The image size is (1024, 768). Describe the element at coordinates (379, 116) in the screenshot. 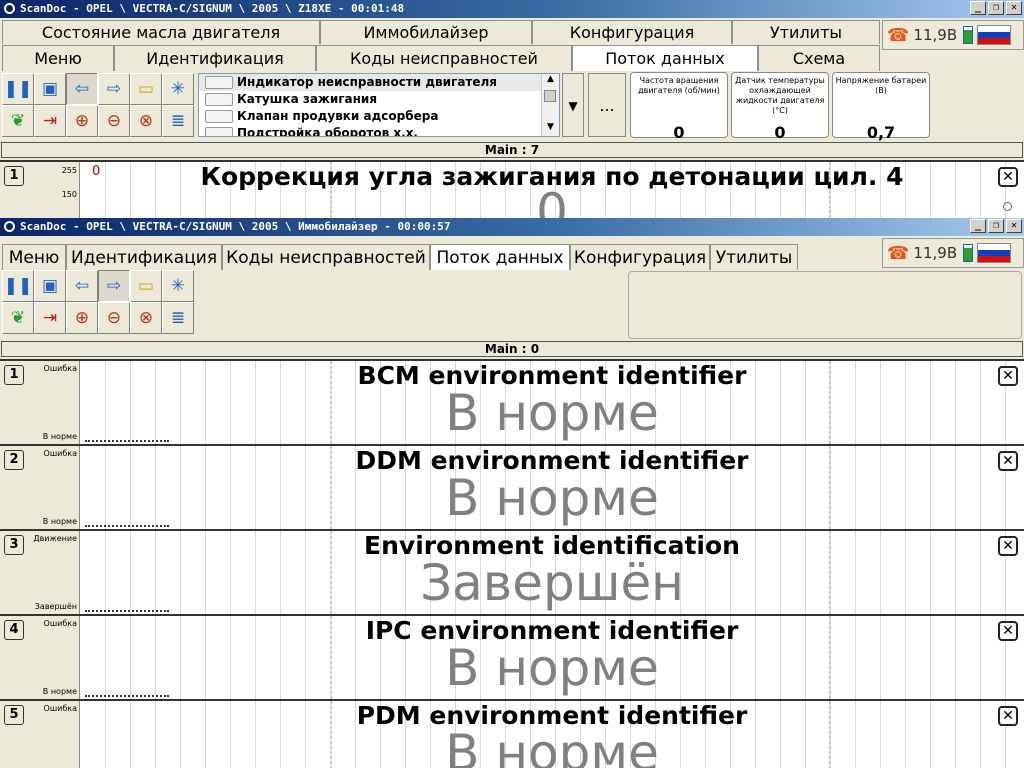

I see `list-item: Клапан продувки адсорбера` at that location.